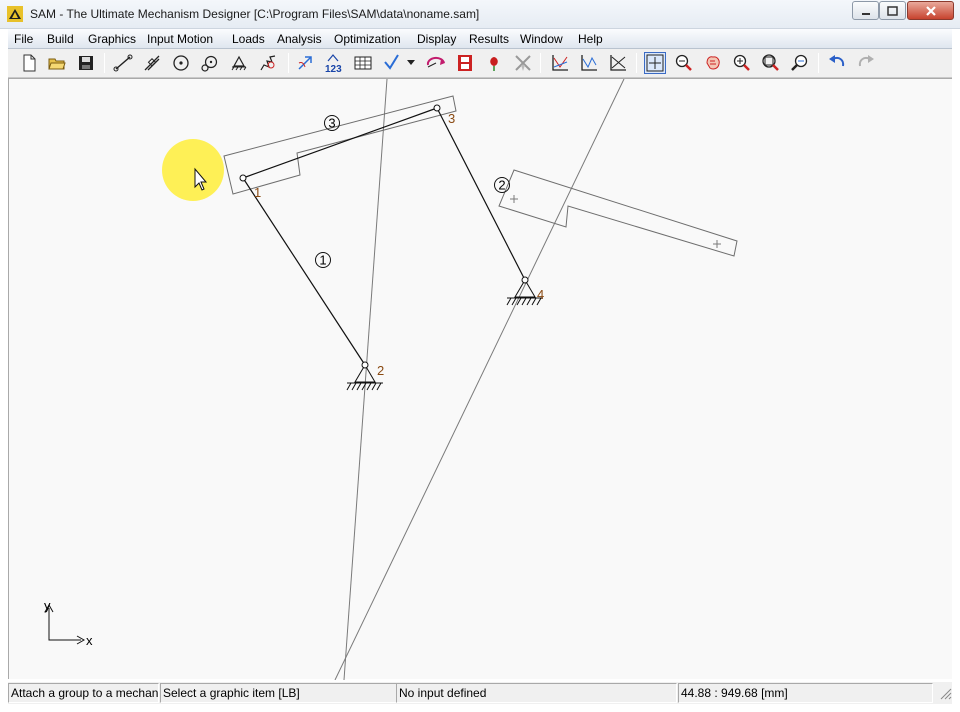  Describe the element at coordinates (392, 63) in the screenshot. I see `check-tool-button` at that location.